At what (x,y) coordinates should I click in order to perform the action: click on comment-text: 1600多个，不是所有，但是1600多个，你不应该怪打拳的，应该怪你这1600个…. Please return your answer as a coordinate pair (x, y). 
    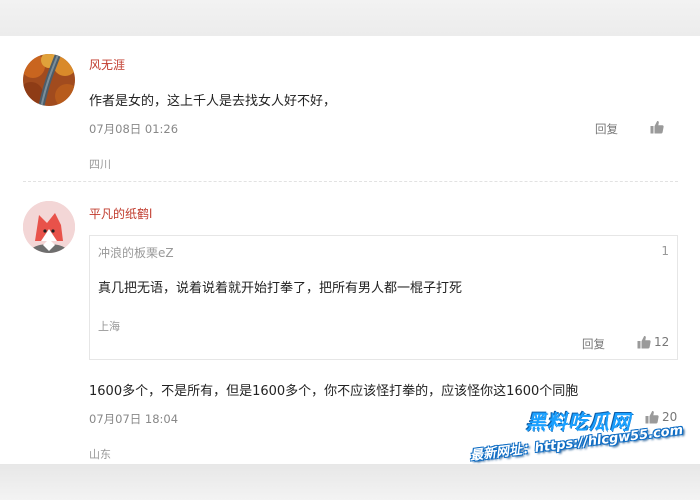
    Looking at the image, I should click on (334, 391).